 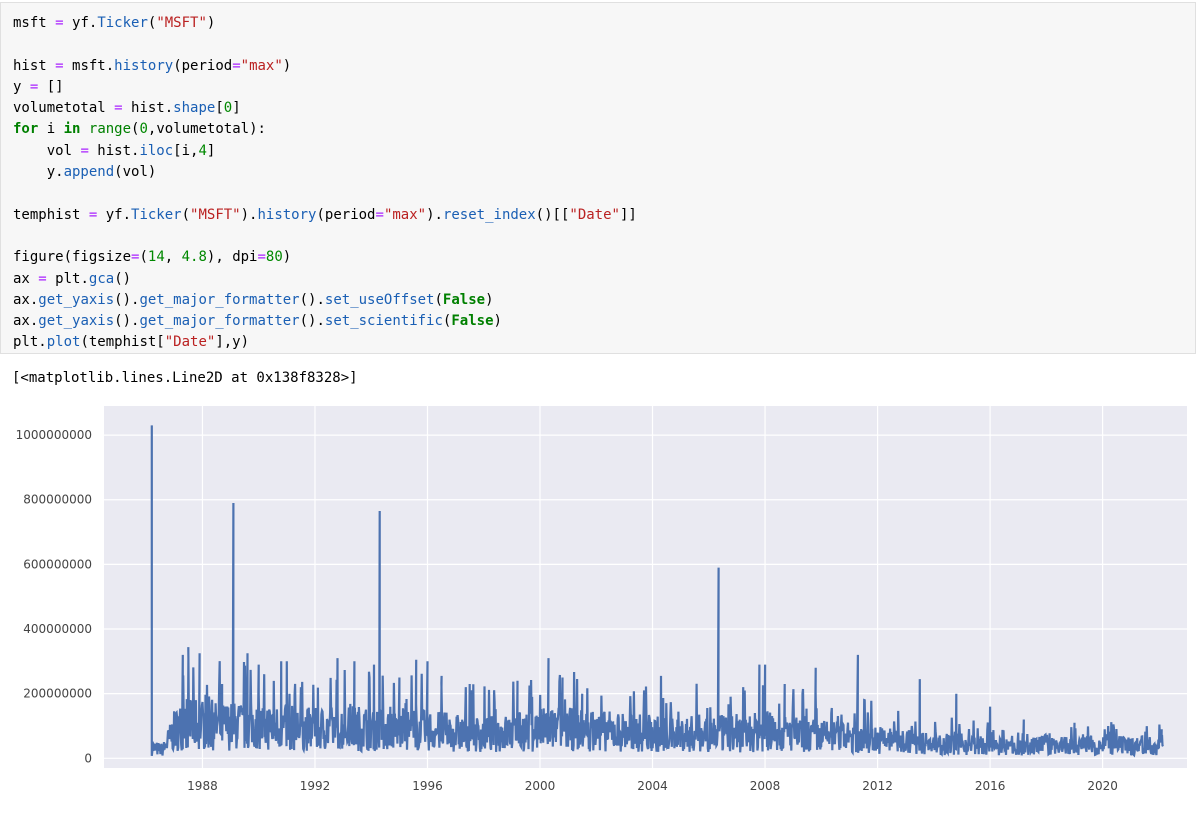 What do you see at coordinates (325, 172) in the screenshot?
I see `code-line: y.append(vol)` at bounding box center [325, 172].